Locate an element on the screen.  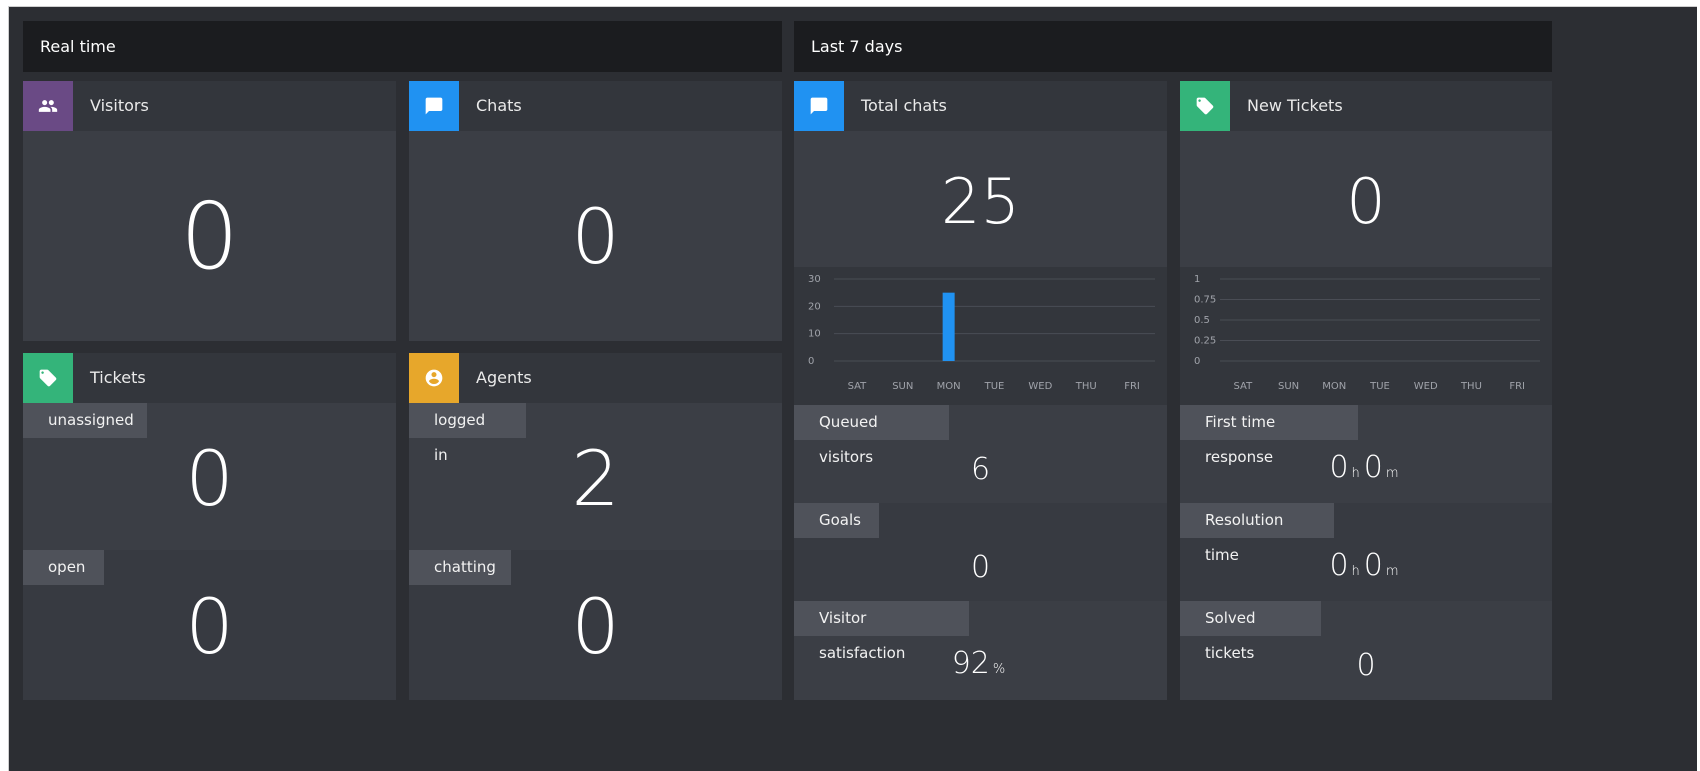
resolution-minutes: 0 is located at coordinates (1373, 565).